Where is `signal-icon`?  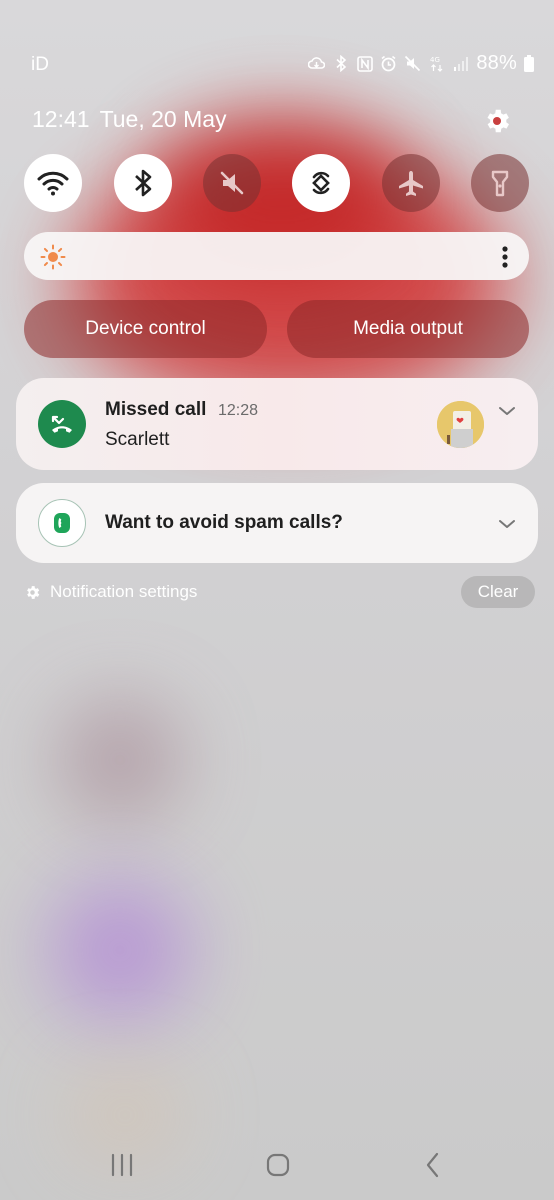 signal-icon is located at coordinates (460, 63).